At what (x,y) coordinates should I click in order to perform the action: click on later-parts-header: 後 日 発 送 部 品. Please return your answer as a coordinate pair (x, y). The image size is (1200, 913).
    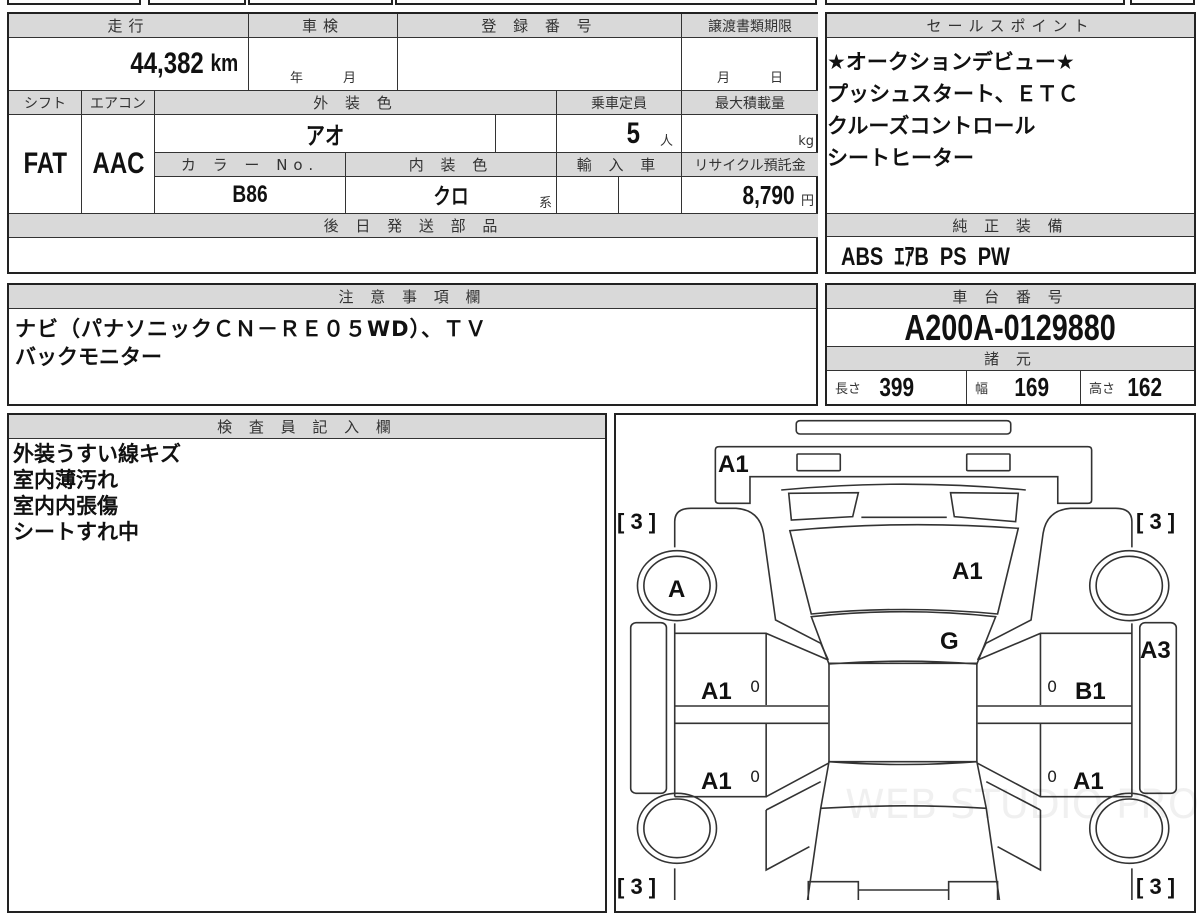
    Looking at the image, I should click on (413, 226).